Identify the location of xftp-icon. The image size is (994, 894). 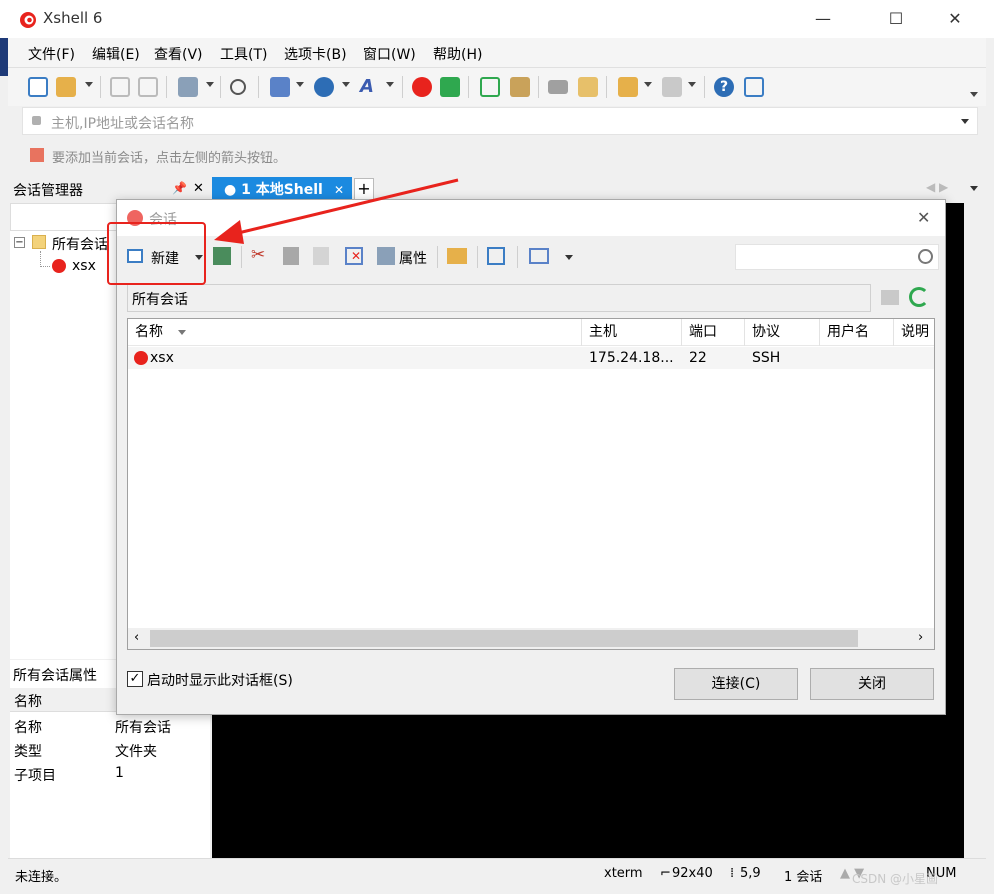
(450, 87).